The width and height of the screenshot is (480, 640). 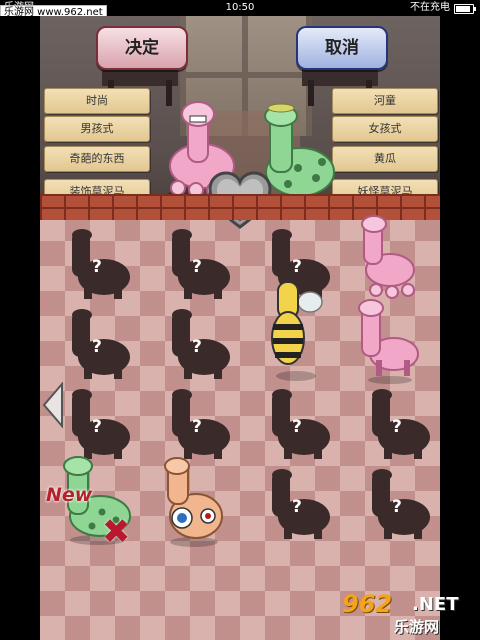 I want to click on tag-boyish: 男孩式, so click(x=97, y=129).